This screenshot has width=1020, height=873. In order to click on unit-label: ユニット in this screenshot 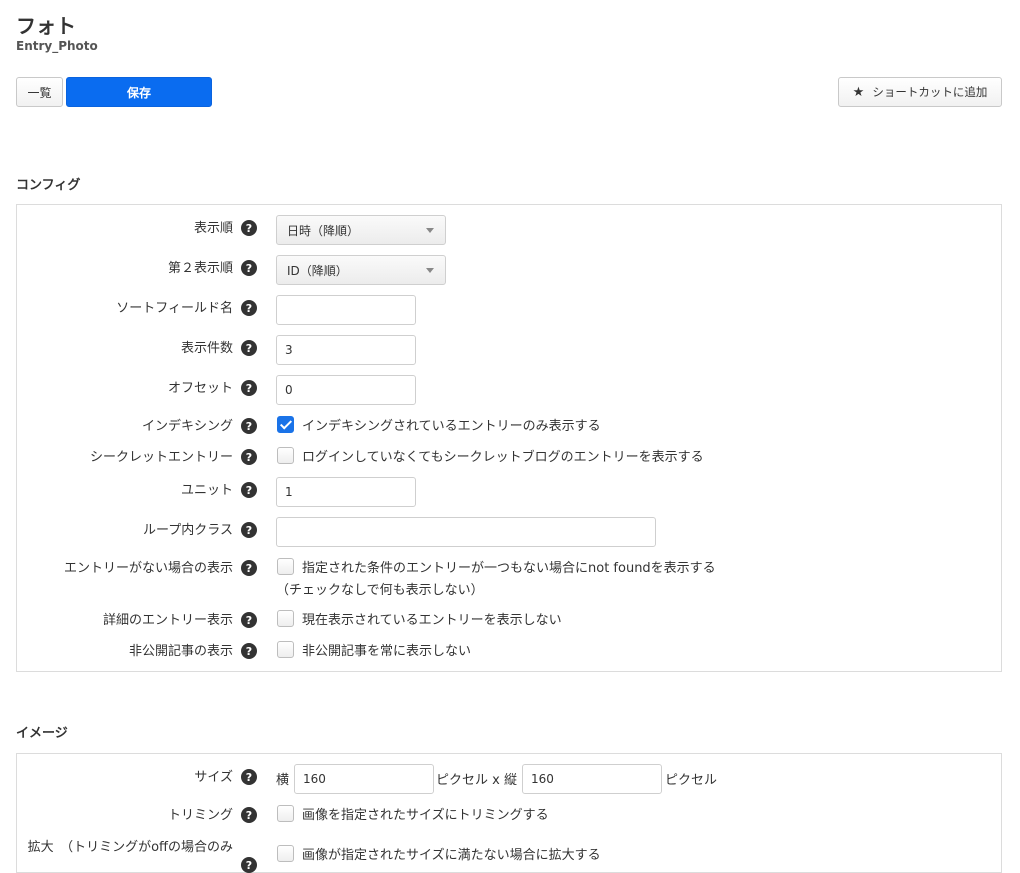, I will do `click(206, 490)`.